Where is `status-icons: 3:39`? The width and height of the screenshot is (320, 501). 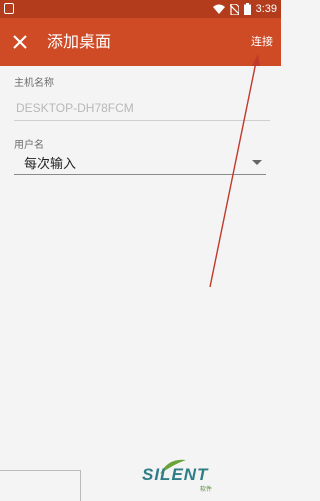 status-icons: 3:39 is located at coordinates (244, 9).